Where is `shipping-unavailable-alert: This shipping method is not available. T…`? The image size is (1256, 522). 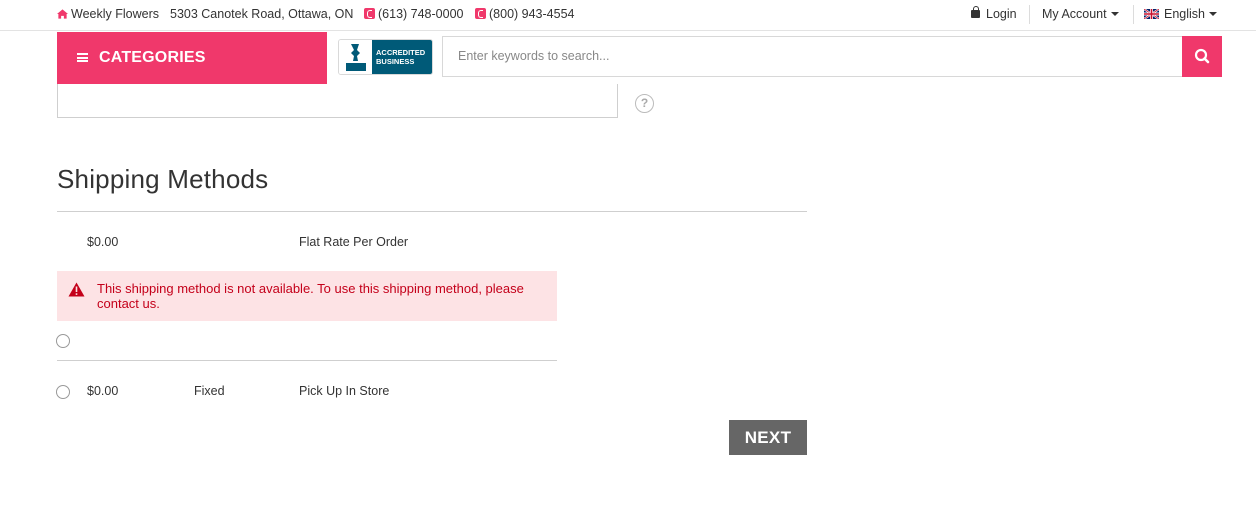 shipping-unavailable-alert: This shipping method is not available. T… is located at coordinates (307, 296).